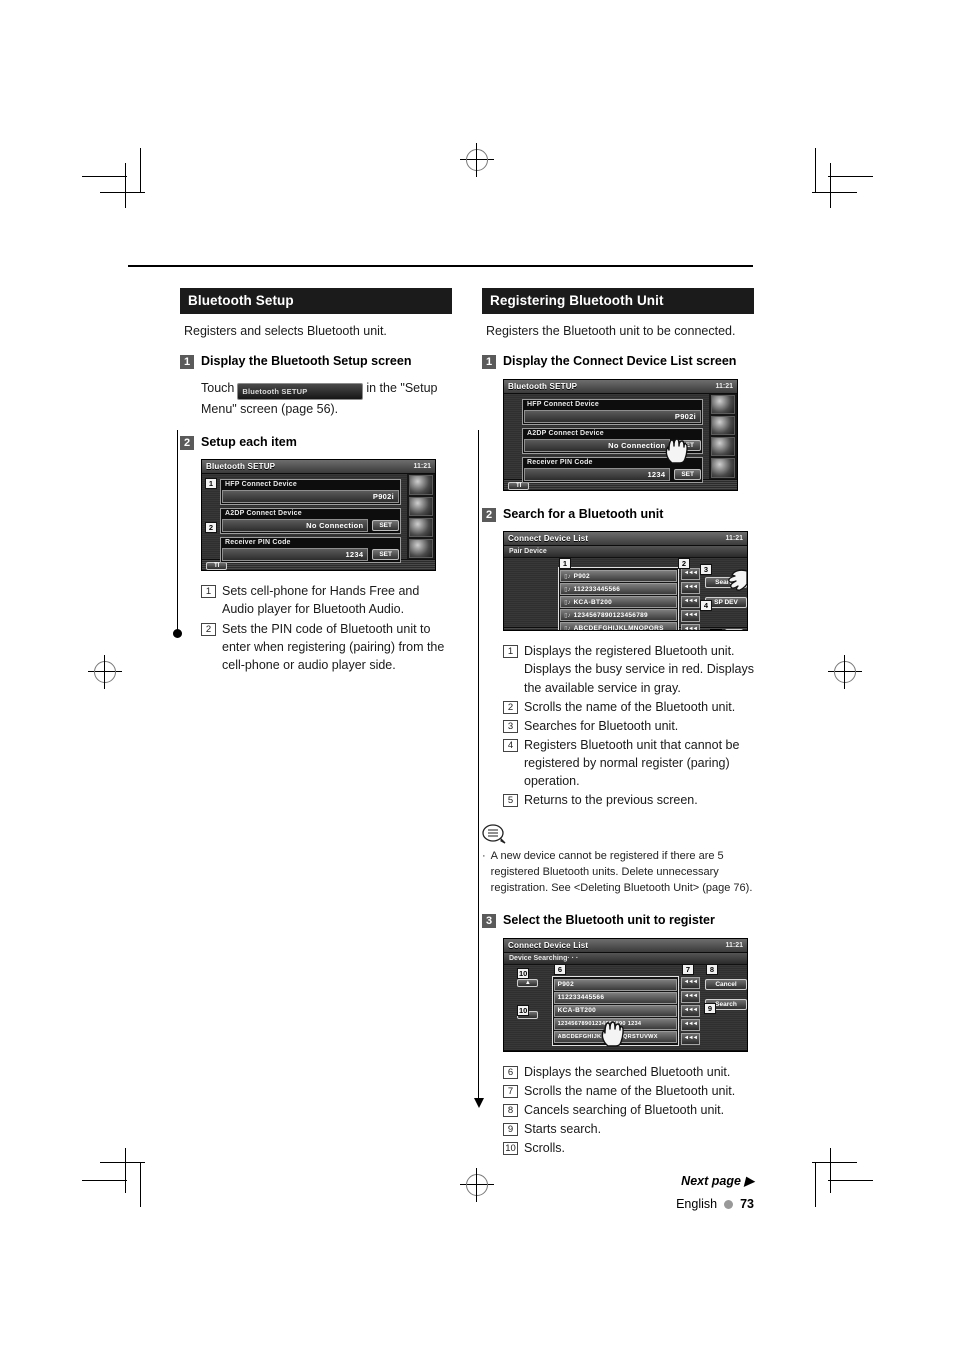 The image size is (954, 1350). Describe the element at coordinates (615, 1010) in the screenshot. I see `list-item: KCA-BT200` at that location.